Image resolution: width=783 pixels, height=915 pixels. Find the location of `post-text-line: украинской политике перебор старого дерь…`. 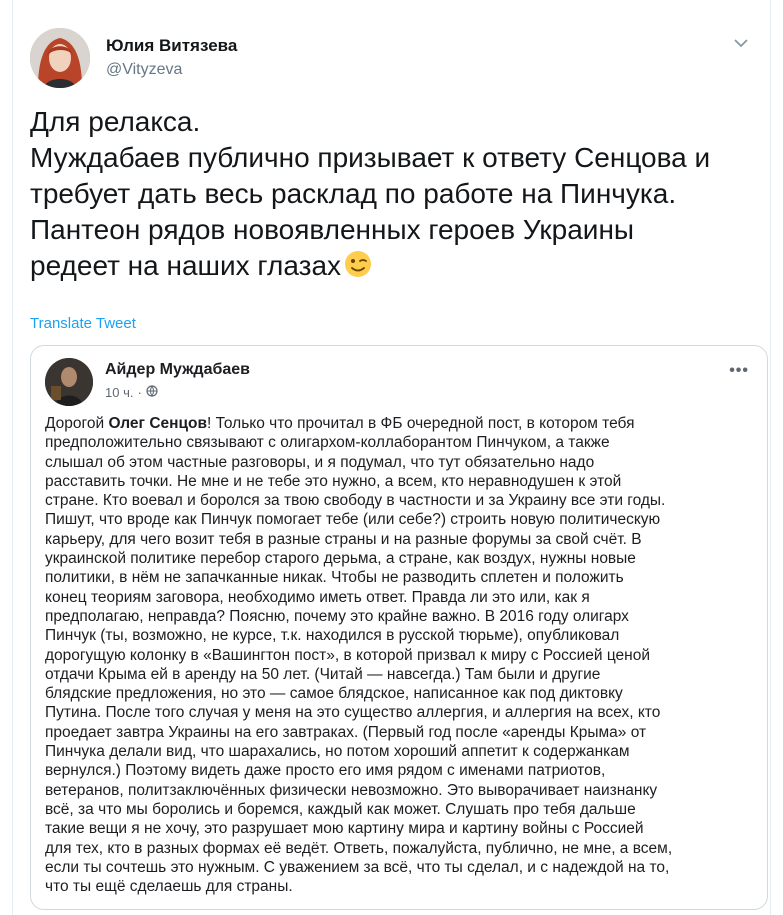

post-text-line: украинской политике перебор старого дерь… is located at coordinates (340, 559).